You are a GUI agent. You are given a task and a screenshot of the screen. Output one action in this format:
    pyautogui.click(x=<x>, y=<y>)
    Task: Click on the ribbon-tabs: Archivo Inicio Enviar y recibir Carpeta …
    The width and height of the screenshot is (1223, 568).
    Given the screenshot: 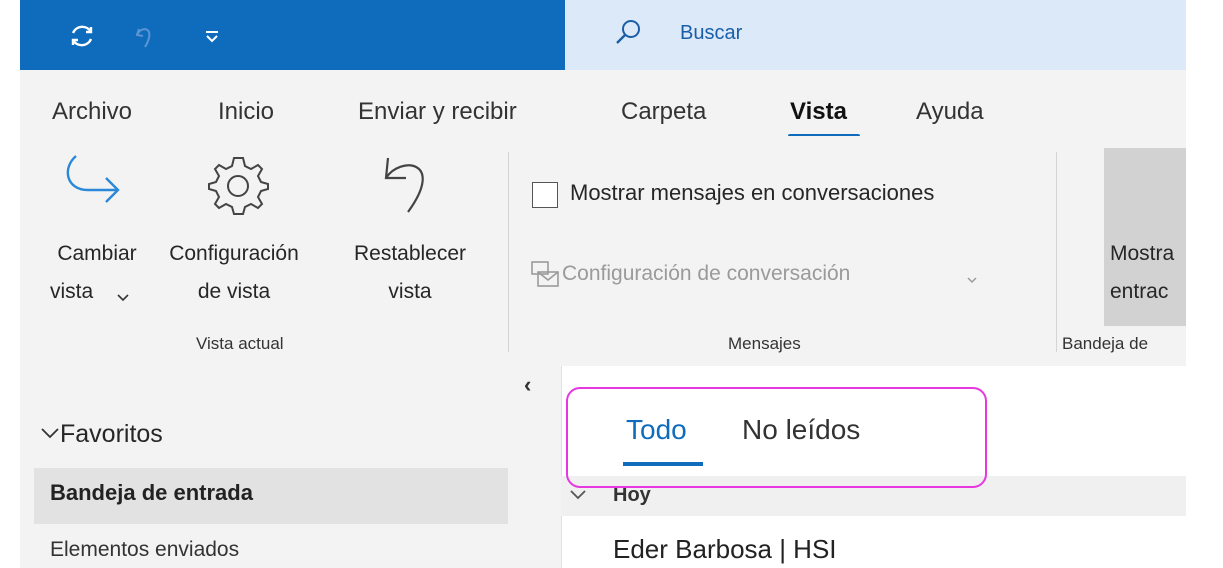 What is the action you would take?
    pyautogui.click(x=603, y=103)
    